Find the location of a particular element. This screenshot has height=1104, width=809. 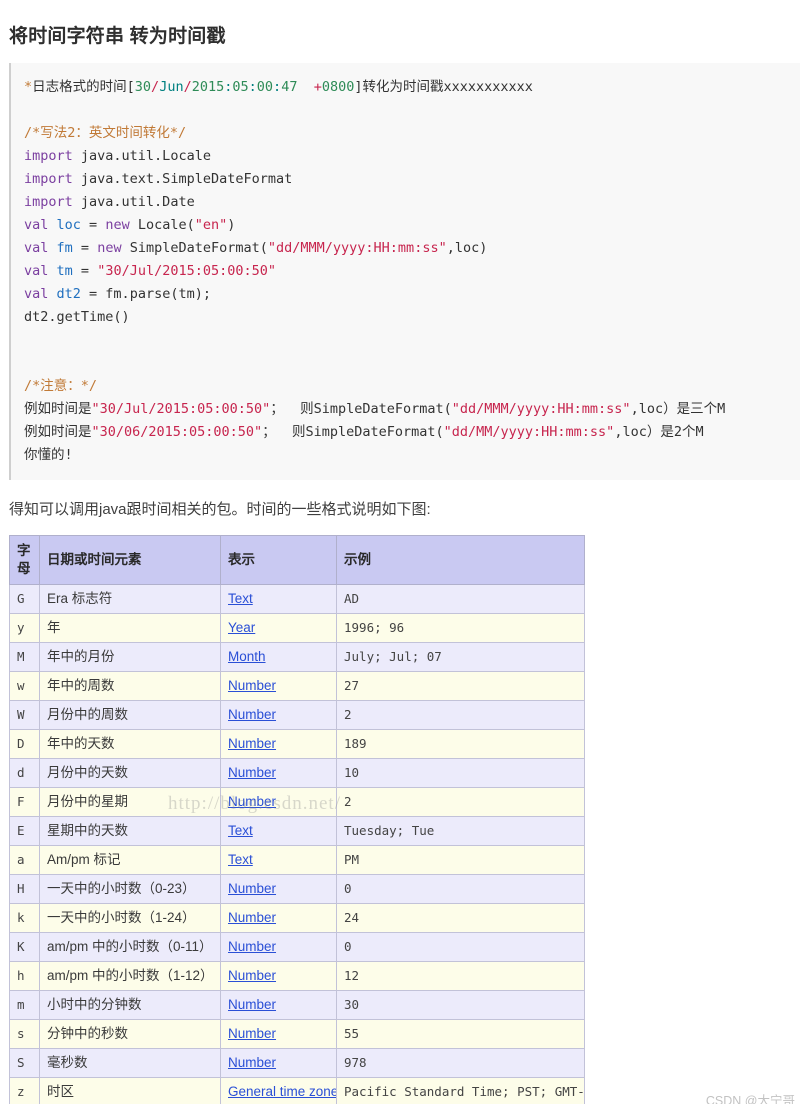

table-row: M 年中的月份 Month July; Jul; 07 is located at coordinates (297, 656).